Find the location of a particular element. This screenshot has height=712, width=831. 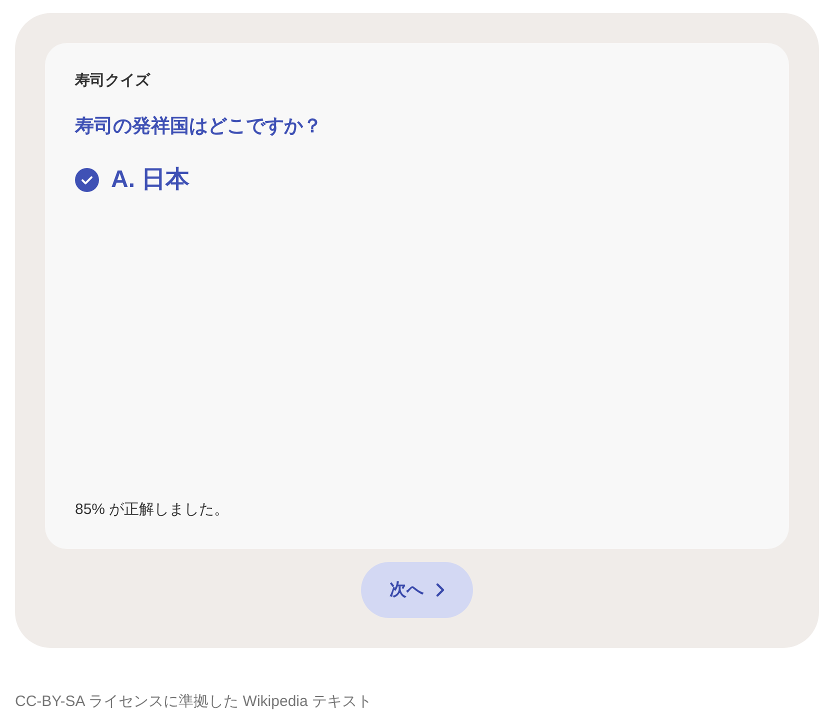

next-button: 次へ is located at coordinates (417, 590).